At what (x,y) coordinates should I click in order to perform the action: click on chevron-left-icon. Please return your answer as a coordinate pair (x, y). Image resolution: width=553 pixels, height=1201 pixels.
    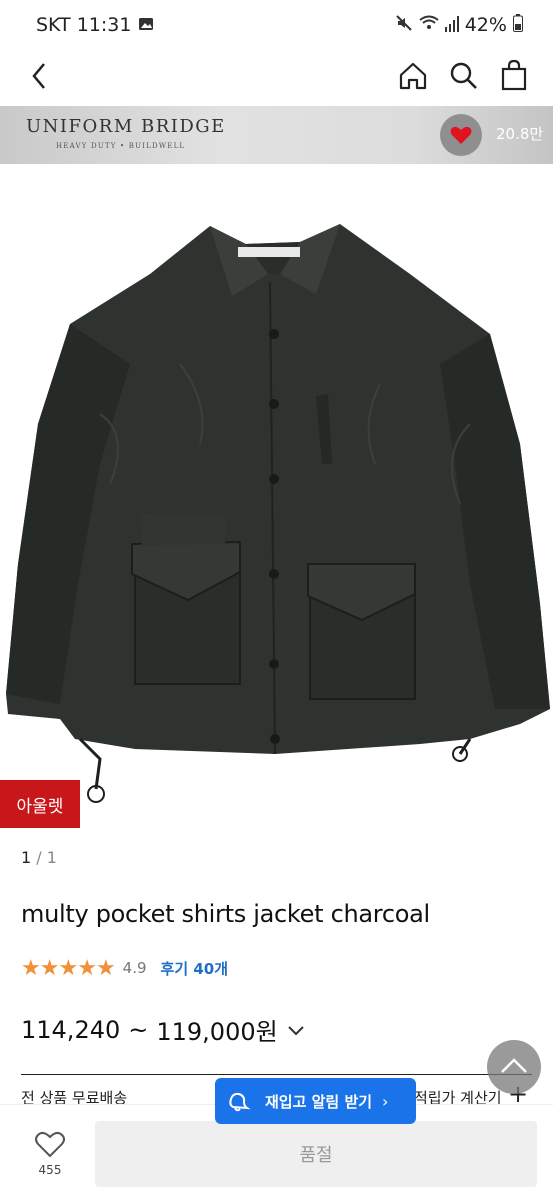
    Looking at the image, I should click on (38, 76).